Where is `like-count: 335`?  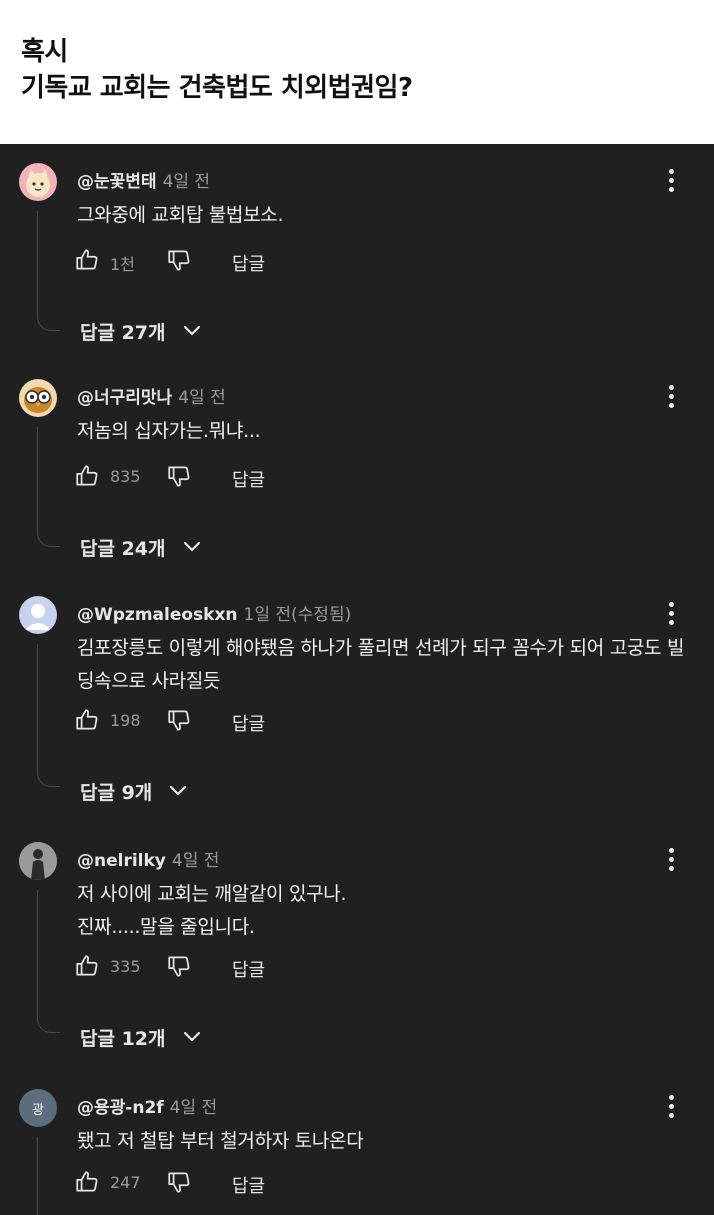
like-count: 335 is located at coordinates (125, 966).